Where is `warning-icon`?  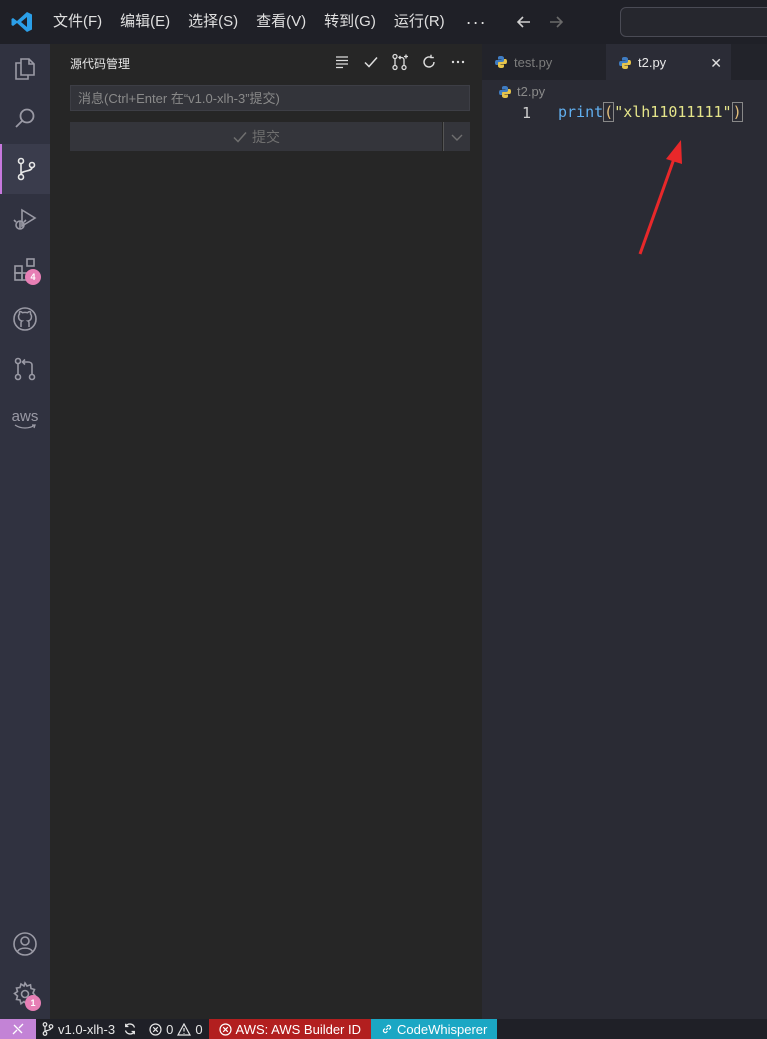
warning-icon is located at coordinates (184, 1029).